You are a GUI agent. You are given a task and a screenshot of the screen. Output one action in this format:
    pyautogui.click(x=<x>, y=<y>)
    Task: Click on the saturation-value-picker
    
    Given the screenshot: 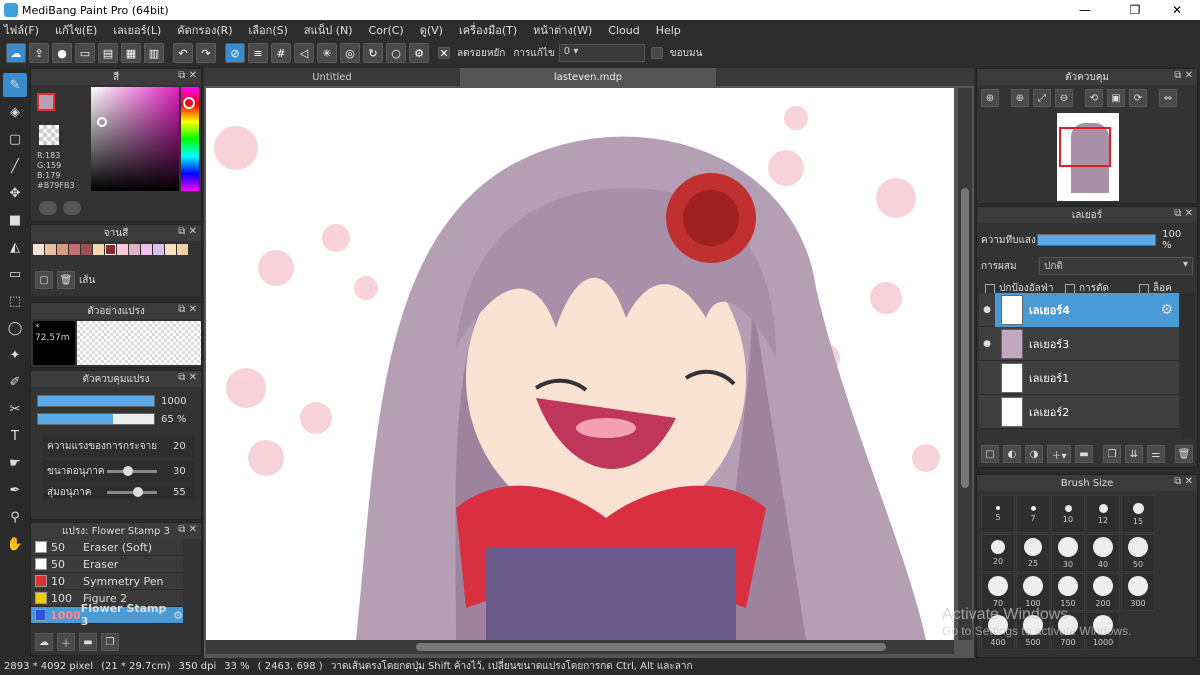 What is the action you would take?
    pyautogui.click(x=135, y=139)
    